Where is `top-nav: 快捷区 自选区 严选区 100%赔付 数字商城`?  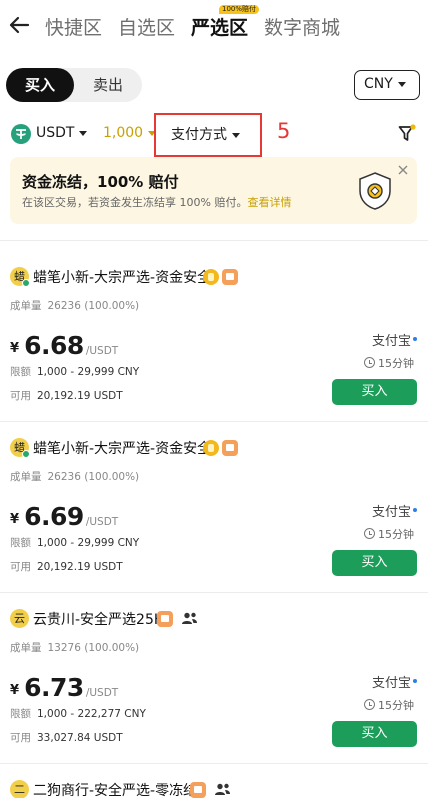
top-nav: 快捷区 自选区 严选区 100%赔付 数字商城 is located at coordinates (214, 26).